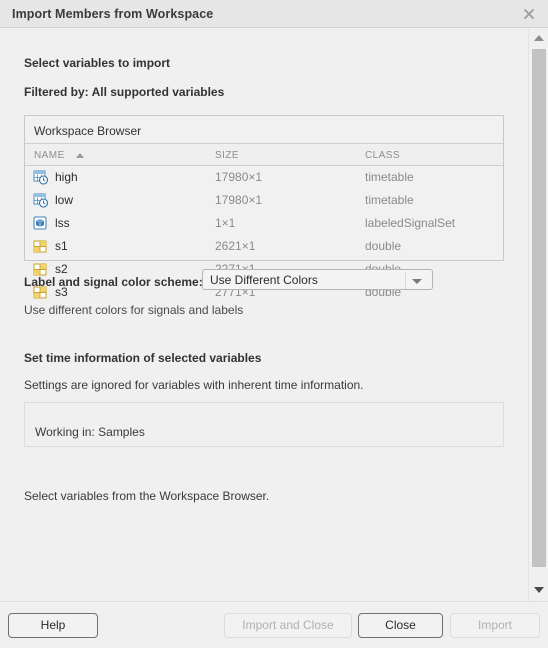  I want to click on labeled-signal-set-icon, so click(41, 223).